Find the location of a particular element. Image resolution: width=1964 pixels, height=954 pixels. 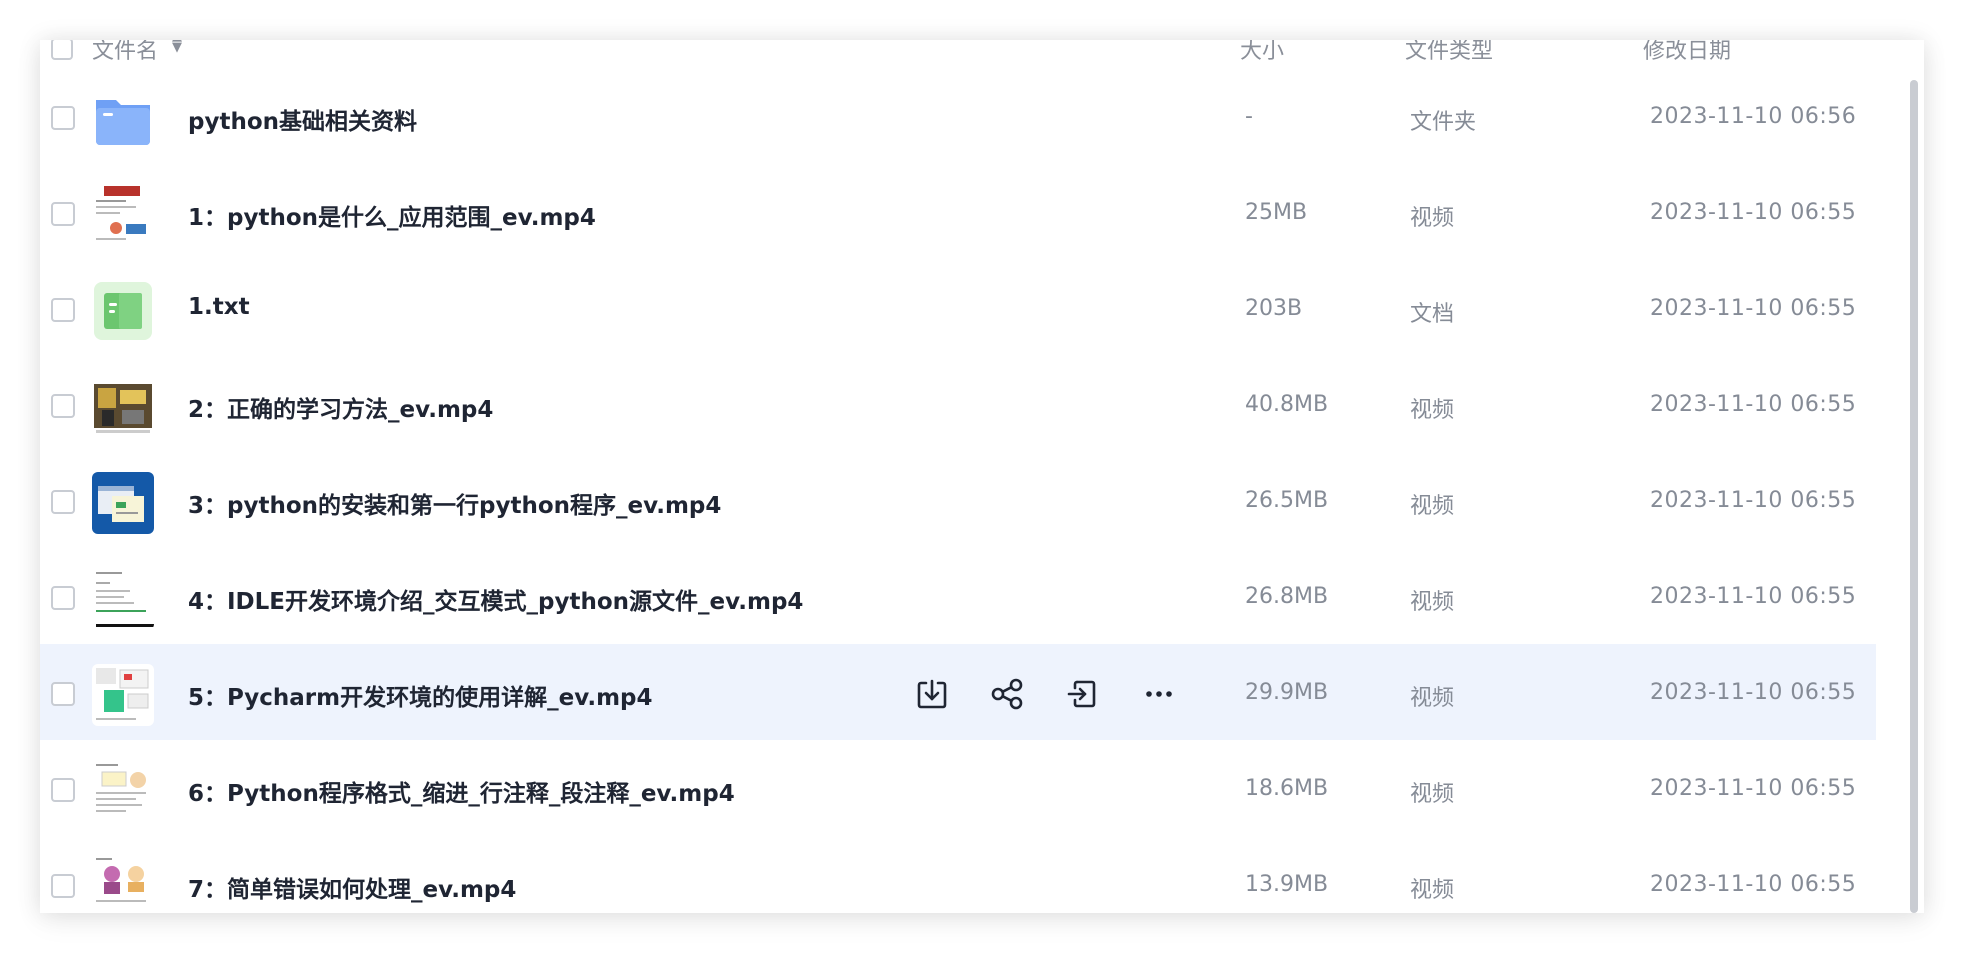

file-name: 4：IDLE开发环境介绍_交互模式_python源文件_ev.mp4 is located at coordinates (495, 599).